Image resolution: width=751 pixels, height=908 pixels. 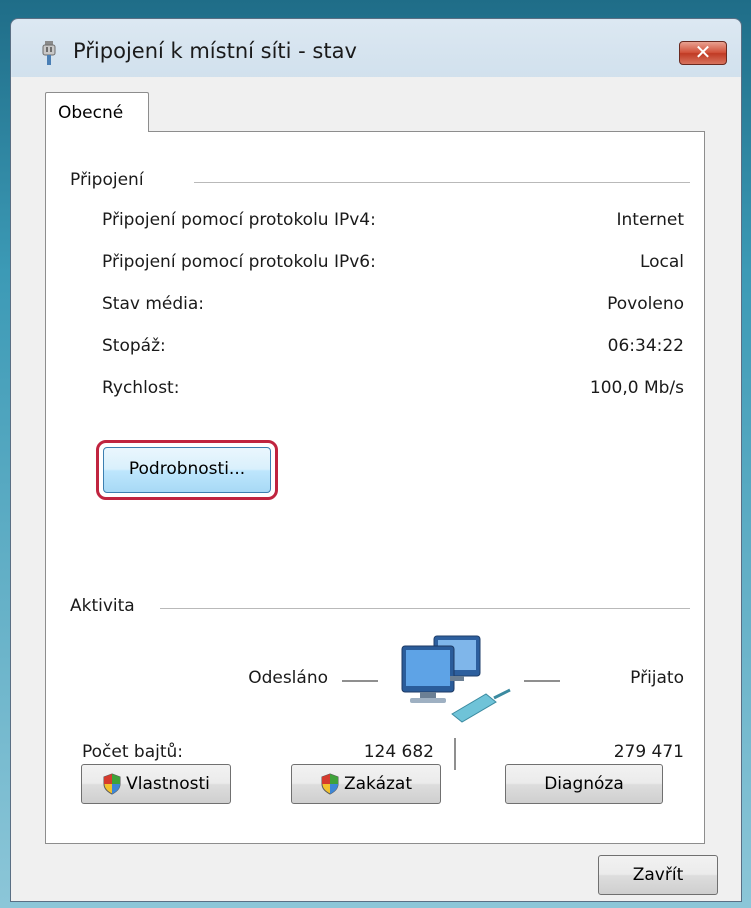 I want to click on properties-button: Vlastnosti, so click(x=156, y=784).